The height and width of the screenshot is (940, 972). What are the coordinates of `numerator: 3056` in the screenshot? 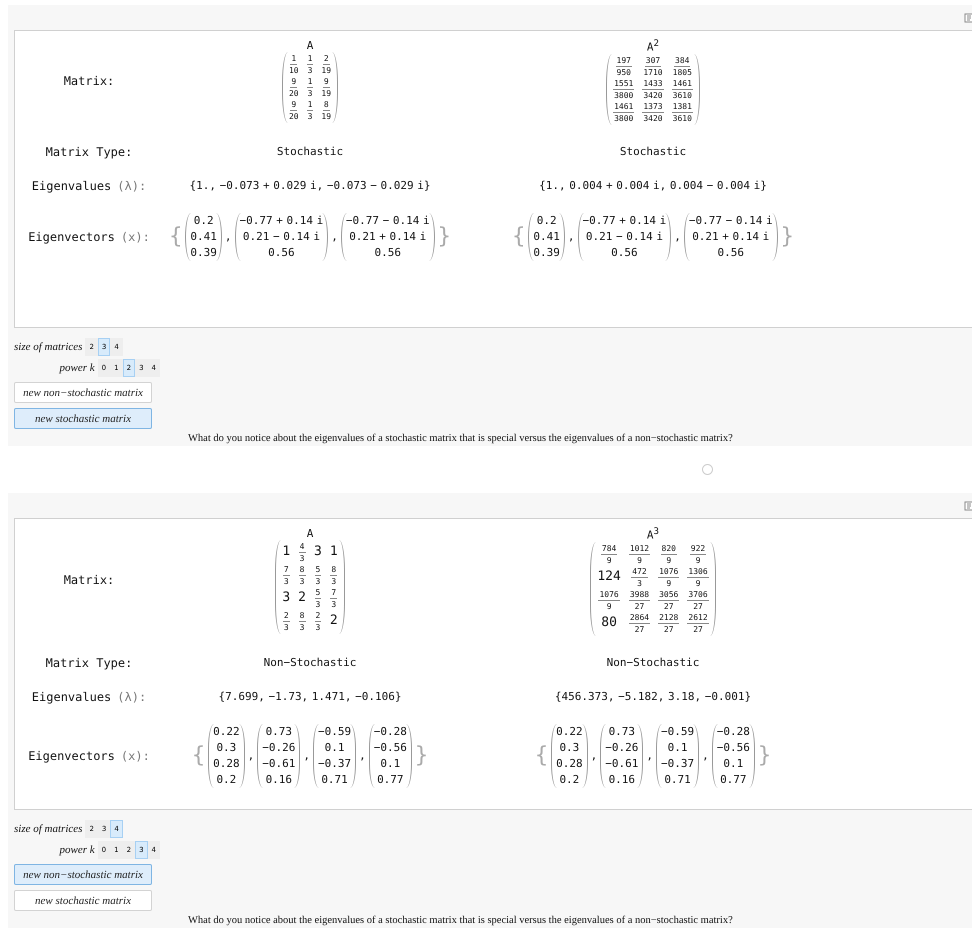 It's located at (669, 594).